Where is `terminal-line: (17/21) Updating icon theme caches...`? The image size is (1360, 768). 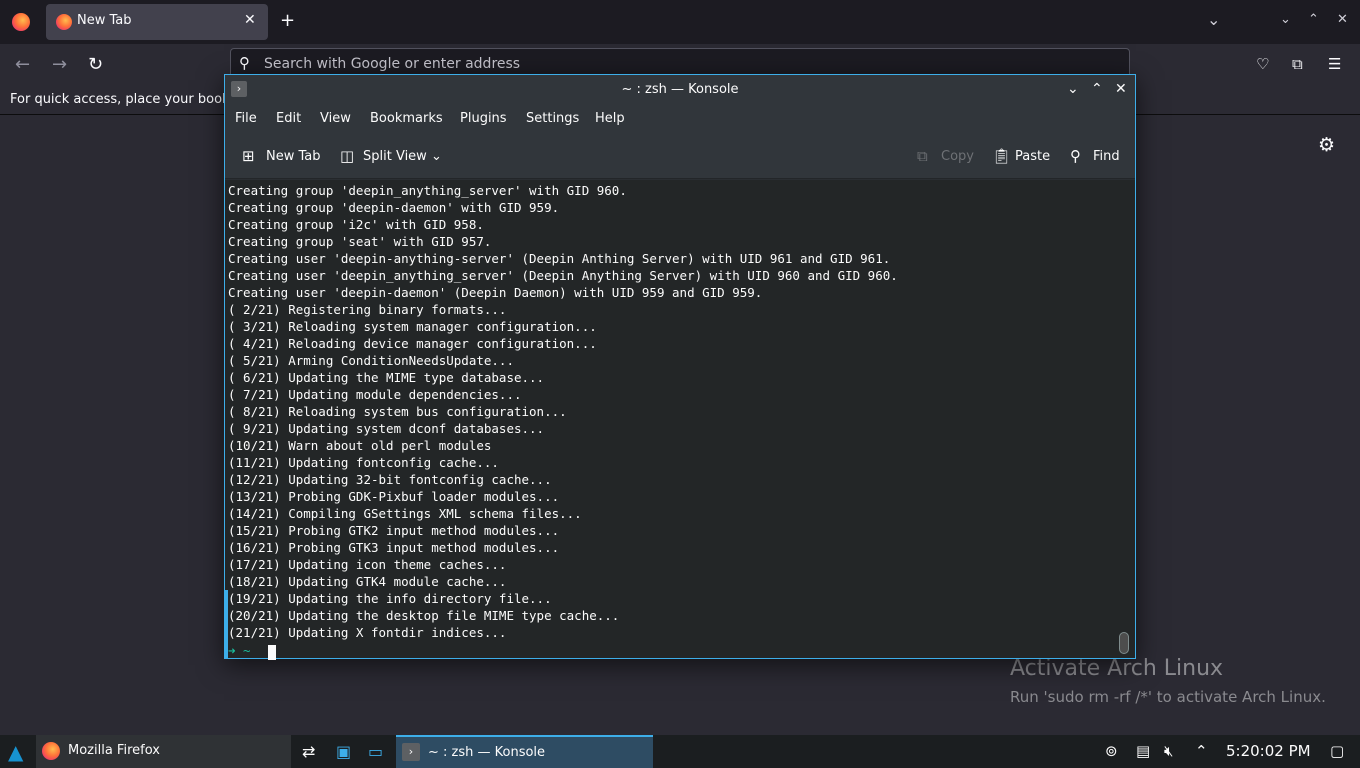 terminal-line: (17/21) Updating icon theme caches... is located at coordinates (367, 564).